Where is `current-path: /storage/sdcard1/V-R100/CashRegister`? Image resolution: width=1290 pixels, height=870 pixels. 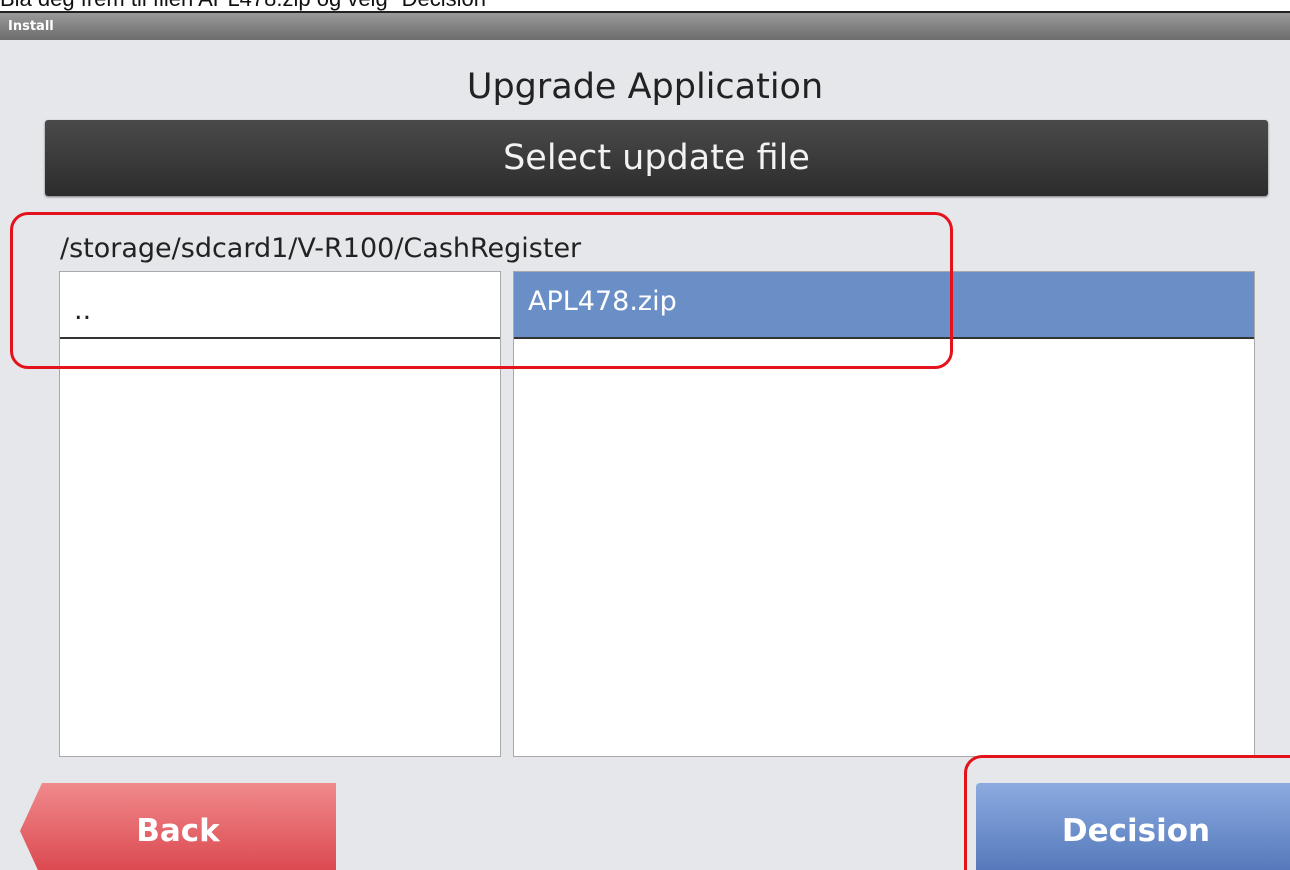 current-path: /storage/sdcard1/V-R100/CashRegister is located at coordinates (321, 248).